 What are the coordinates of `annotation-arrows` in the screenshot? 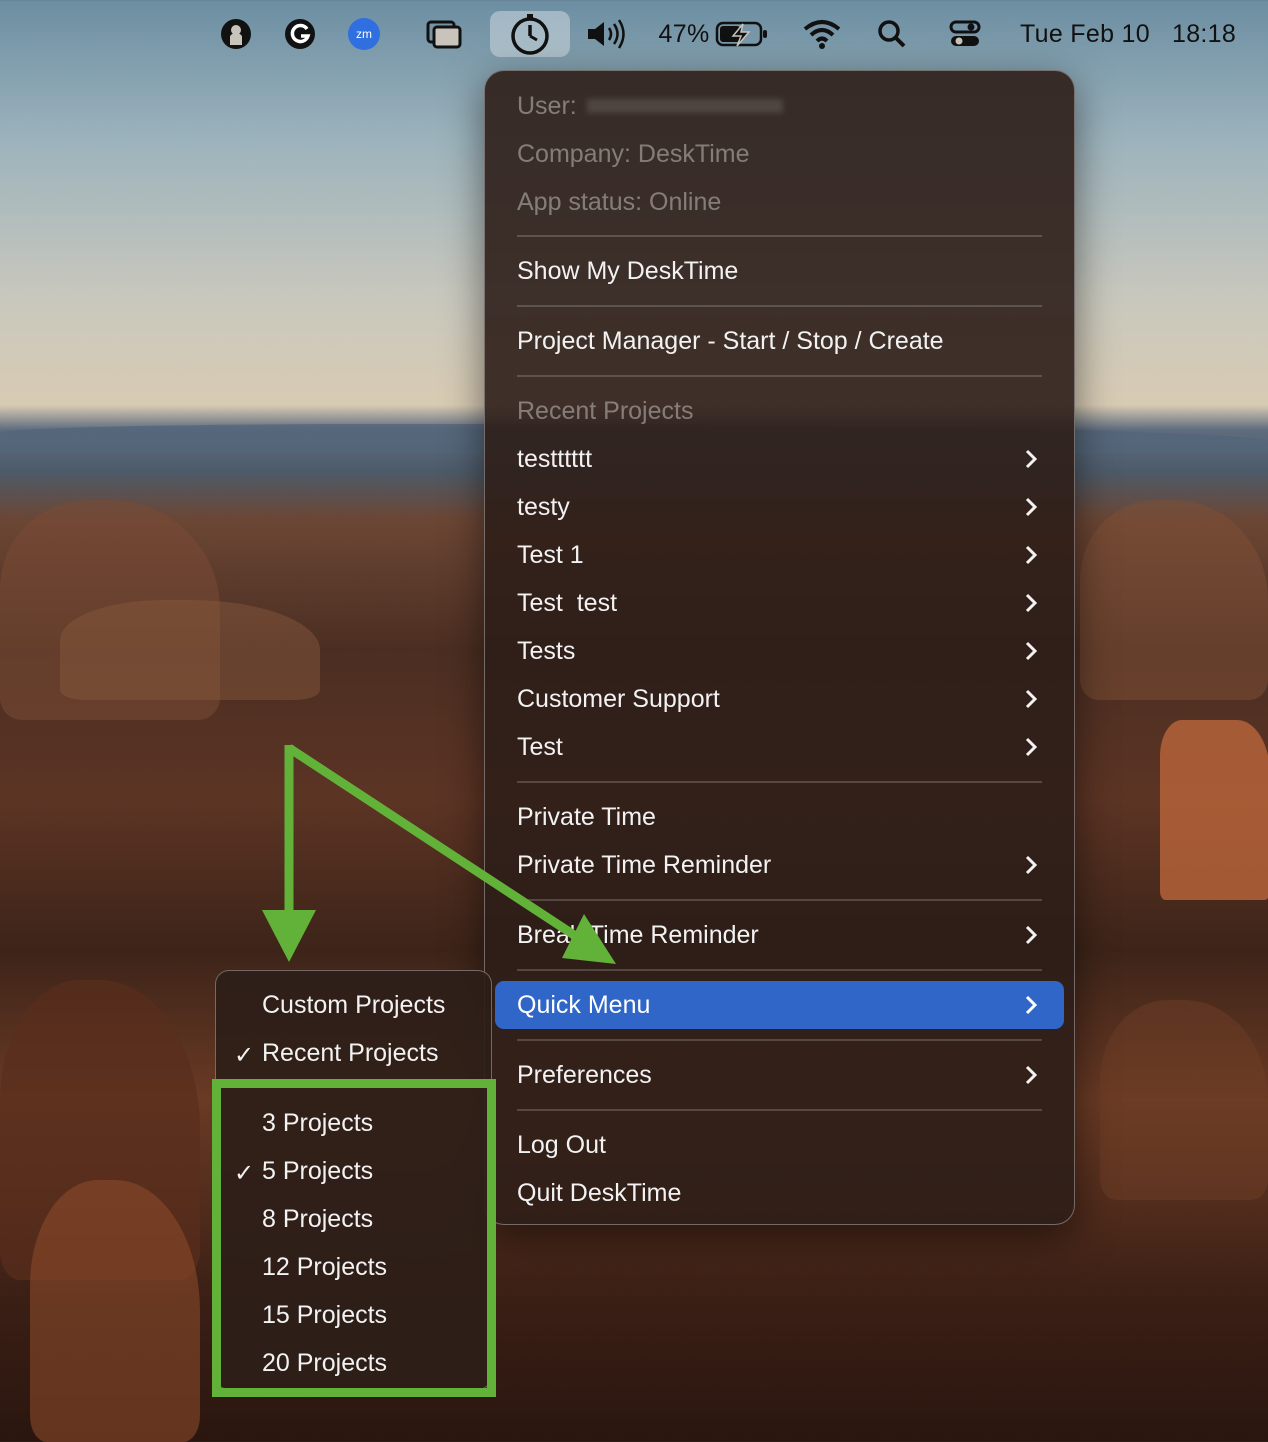 It's located at (439, 854).